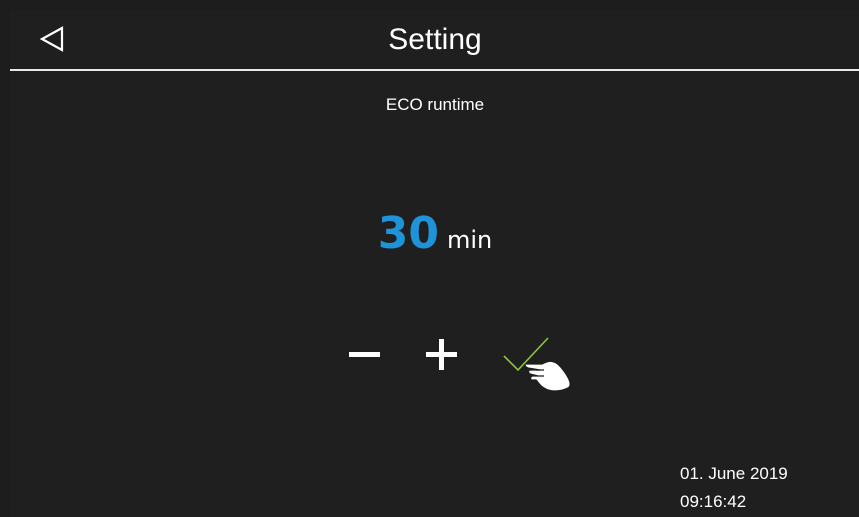  What do you see at coordinates (435, 104) in the screenshot?
I see `setting-label: ECO runtime` at bounding box center [435, 104].